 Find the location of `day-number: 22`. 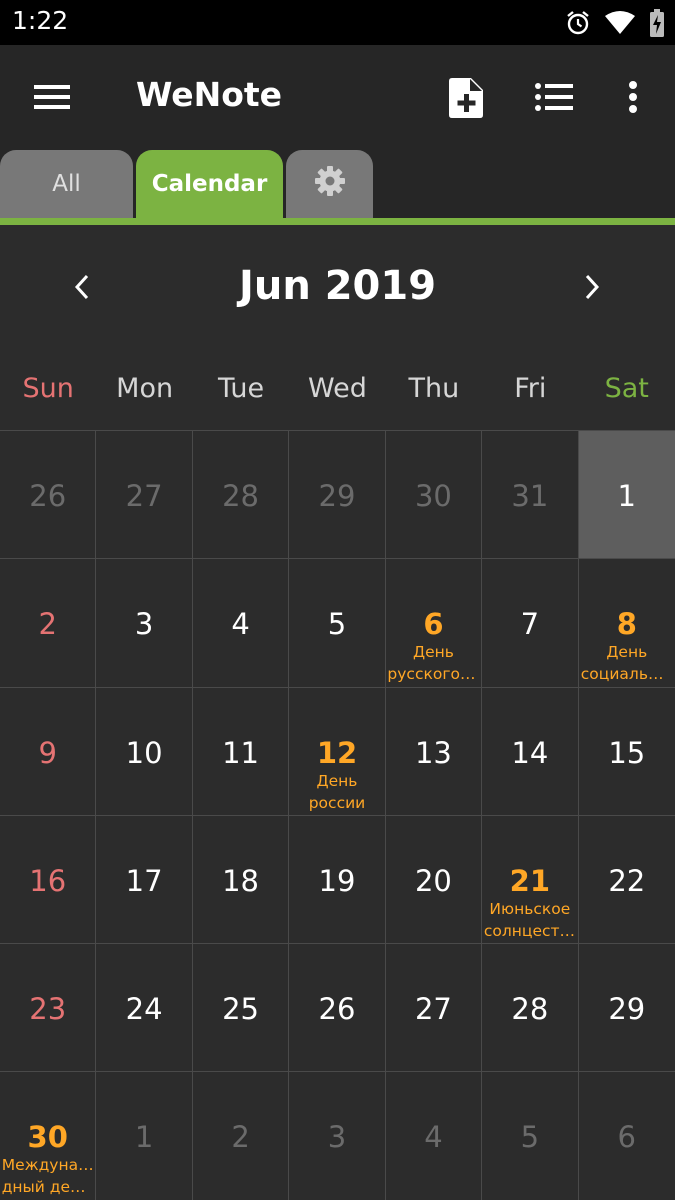

day-number: 22 is located at coordinates (627, 880).